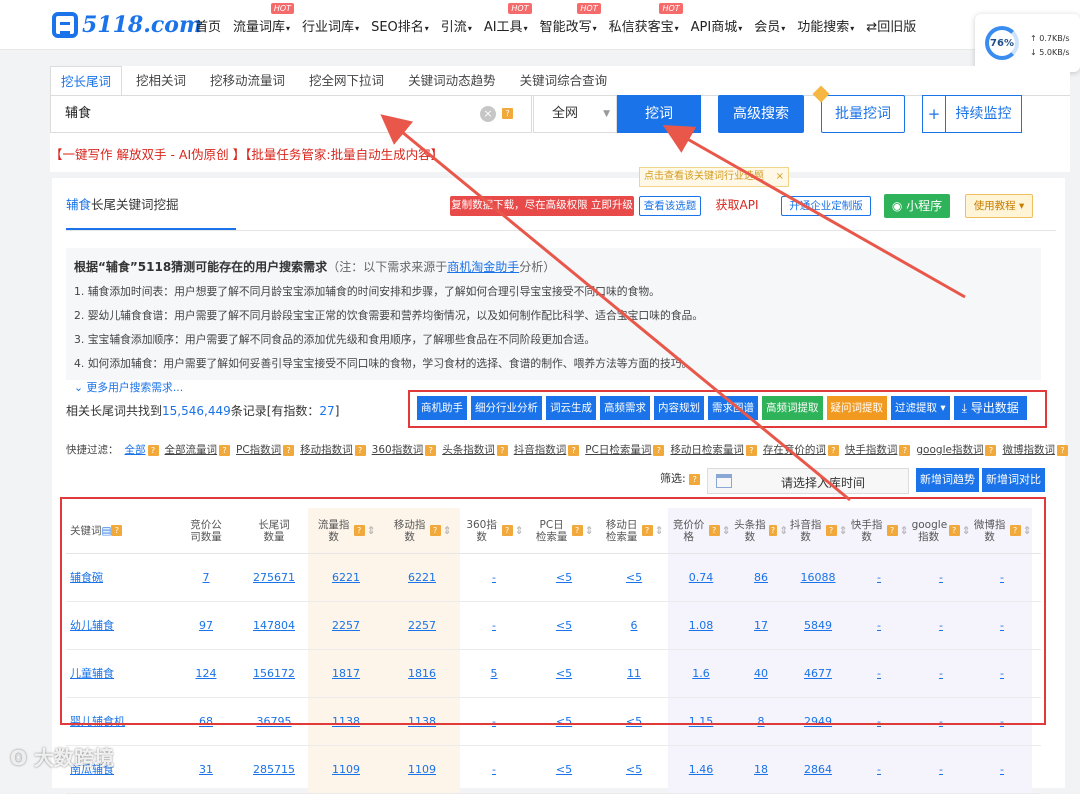  I want to click on upgrade-button: 复制数据下载，尽在高级权限 立即升级, so click(542, 206).